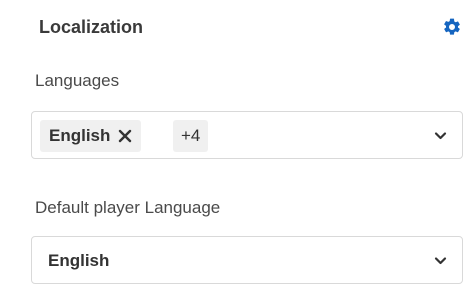  I want to click on close-icon, so click(125, 136).